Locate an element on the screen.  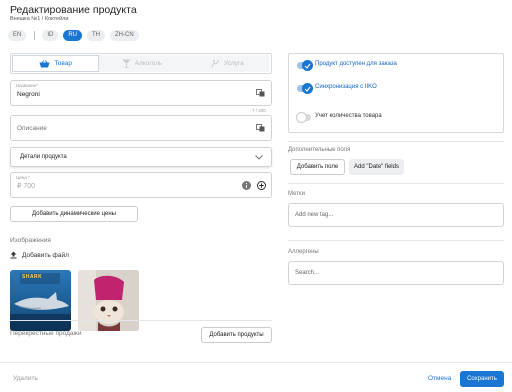
stock-tracking-toggle is located at coordinates (303, 117).